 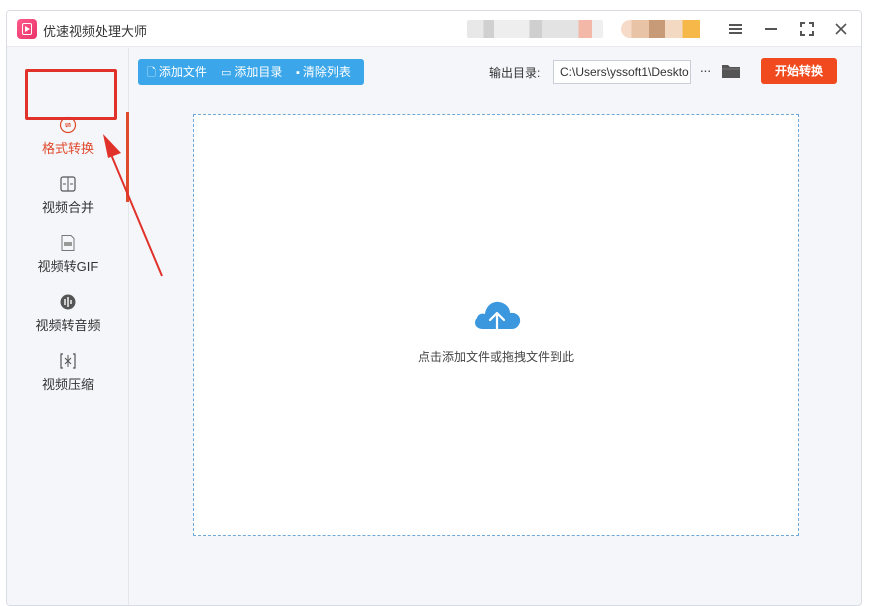 I want to click on compress-icon, so click(x=68, y=361).